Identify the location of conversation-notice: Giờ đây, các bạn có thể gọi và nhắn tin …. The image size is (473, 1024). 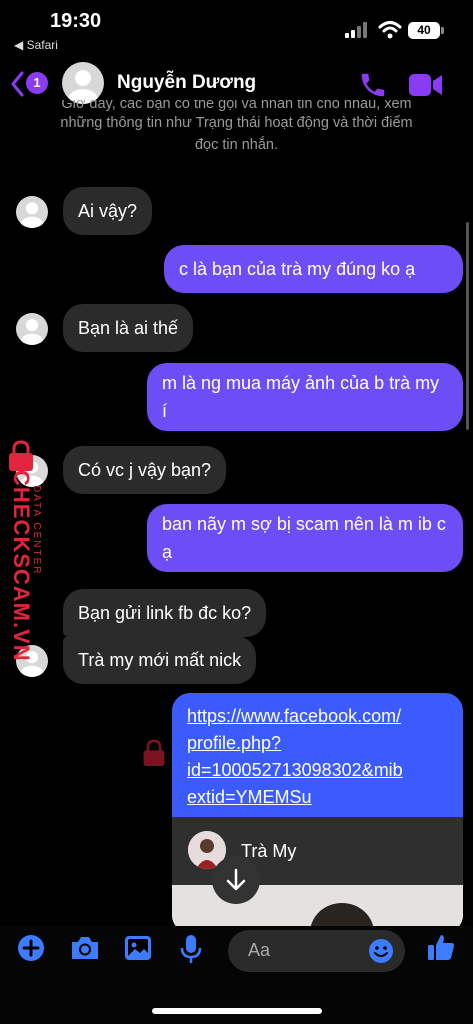
(236, 128).